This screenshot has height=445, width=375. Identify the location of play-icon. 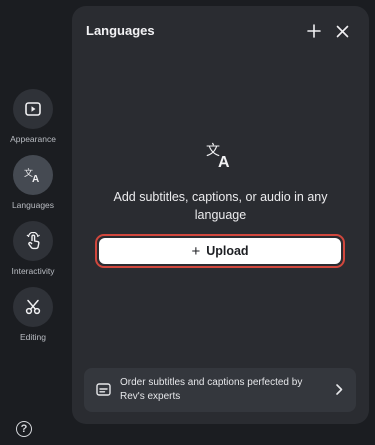
(33, 109).